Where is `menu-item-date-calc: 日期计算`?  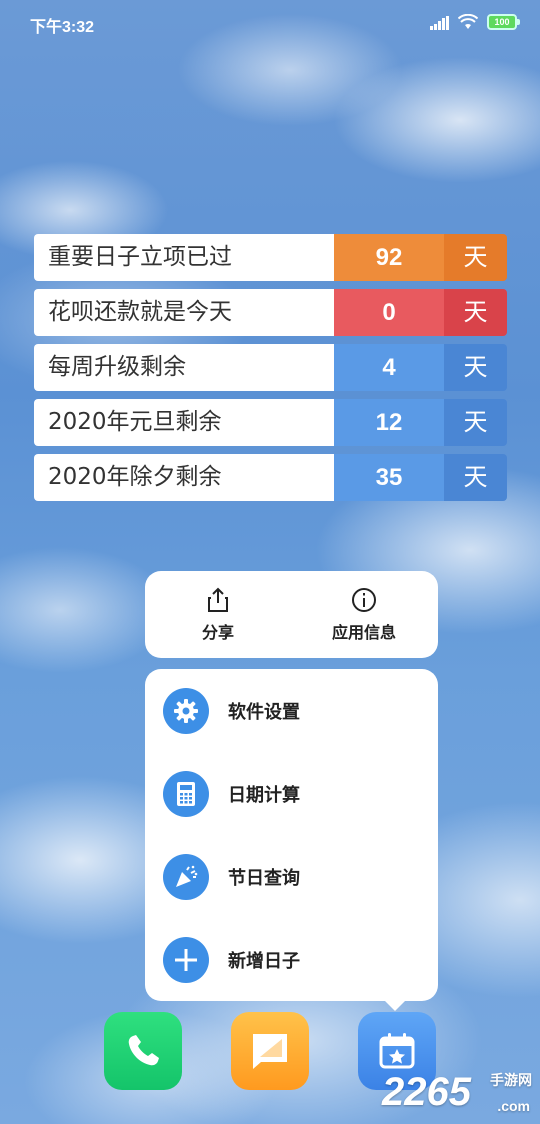
menu-item-date-calc: 日期计算 is located at coordinates (293, 794).